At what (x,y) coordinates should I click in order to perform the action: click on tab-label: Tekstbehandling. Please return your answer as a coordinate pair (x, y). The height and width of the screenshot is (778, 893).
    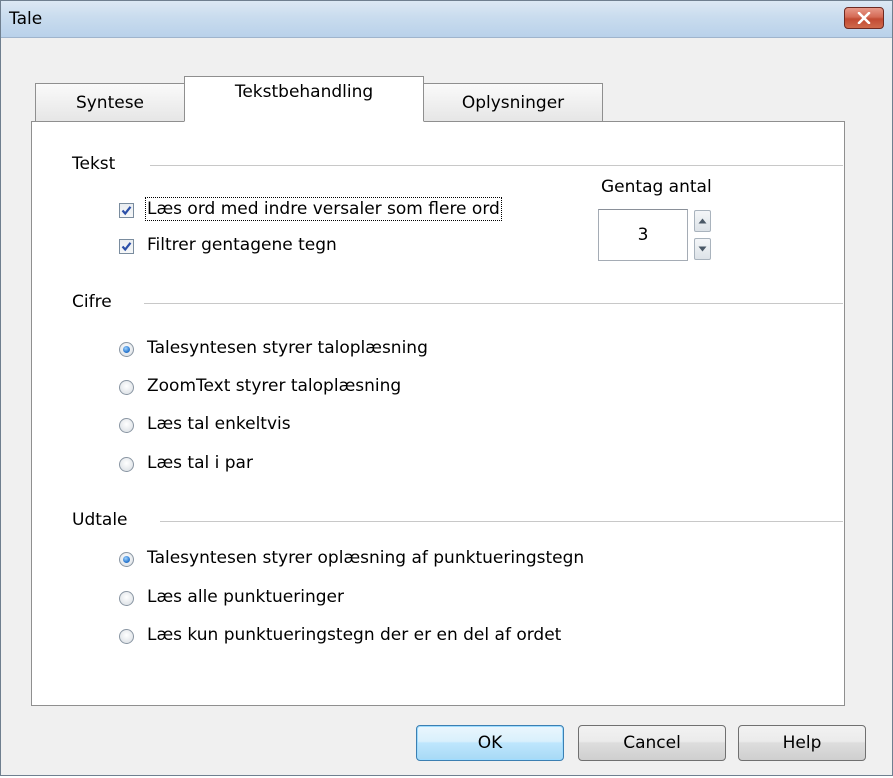
    Looking at the image, I should click on (304, 92).